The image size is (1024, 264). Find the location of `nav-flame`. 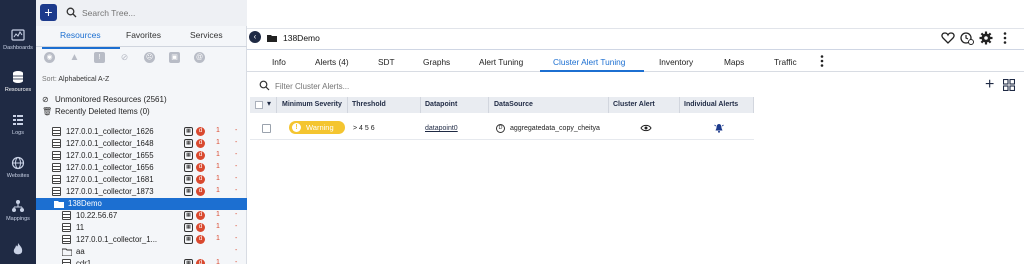

nav-flame is located at coordinates (18, 250).